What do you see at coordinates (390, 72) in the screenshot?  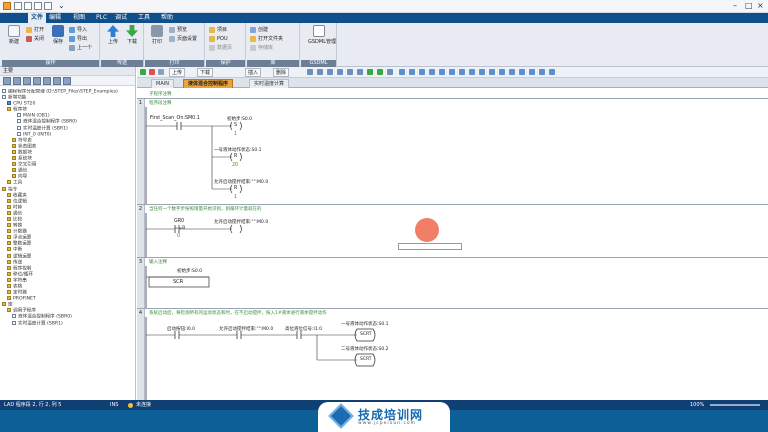 I see `toolbar-icon-i` at bounding box center [390, 72].